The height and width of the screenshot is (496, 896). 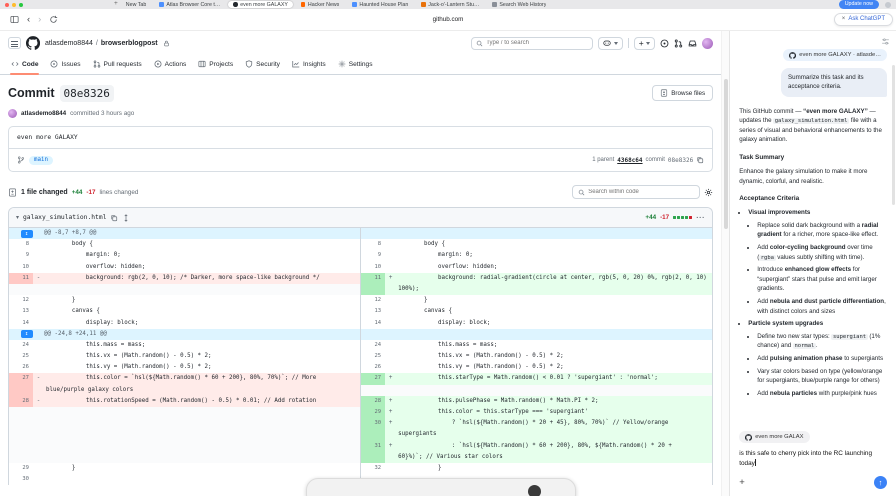 What do you see at coordinates (69, 43) in the screenshot?
I see `breadcrumb-owner: atlasdemo8844` at bounding box center [69, 43].